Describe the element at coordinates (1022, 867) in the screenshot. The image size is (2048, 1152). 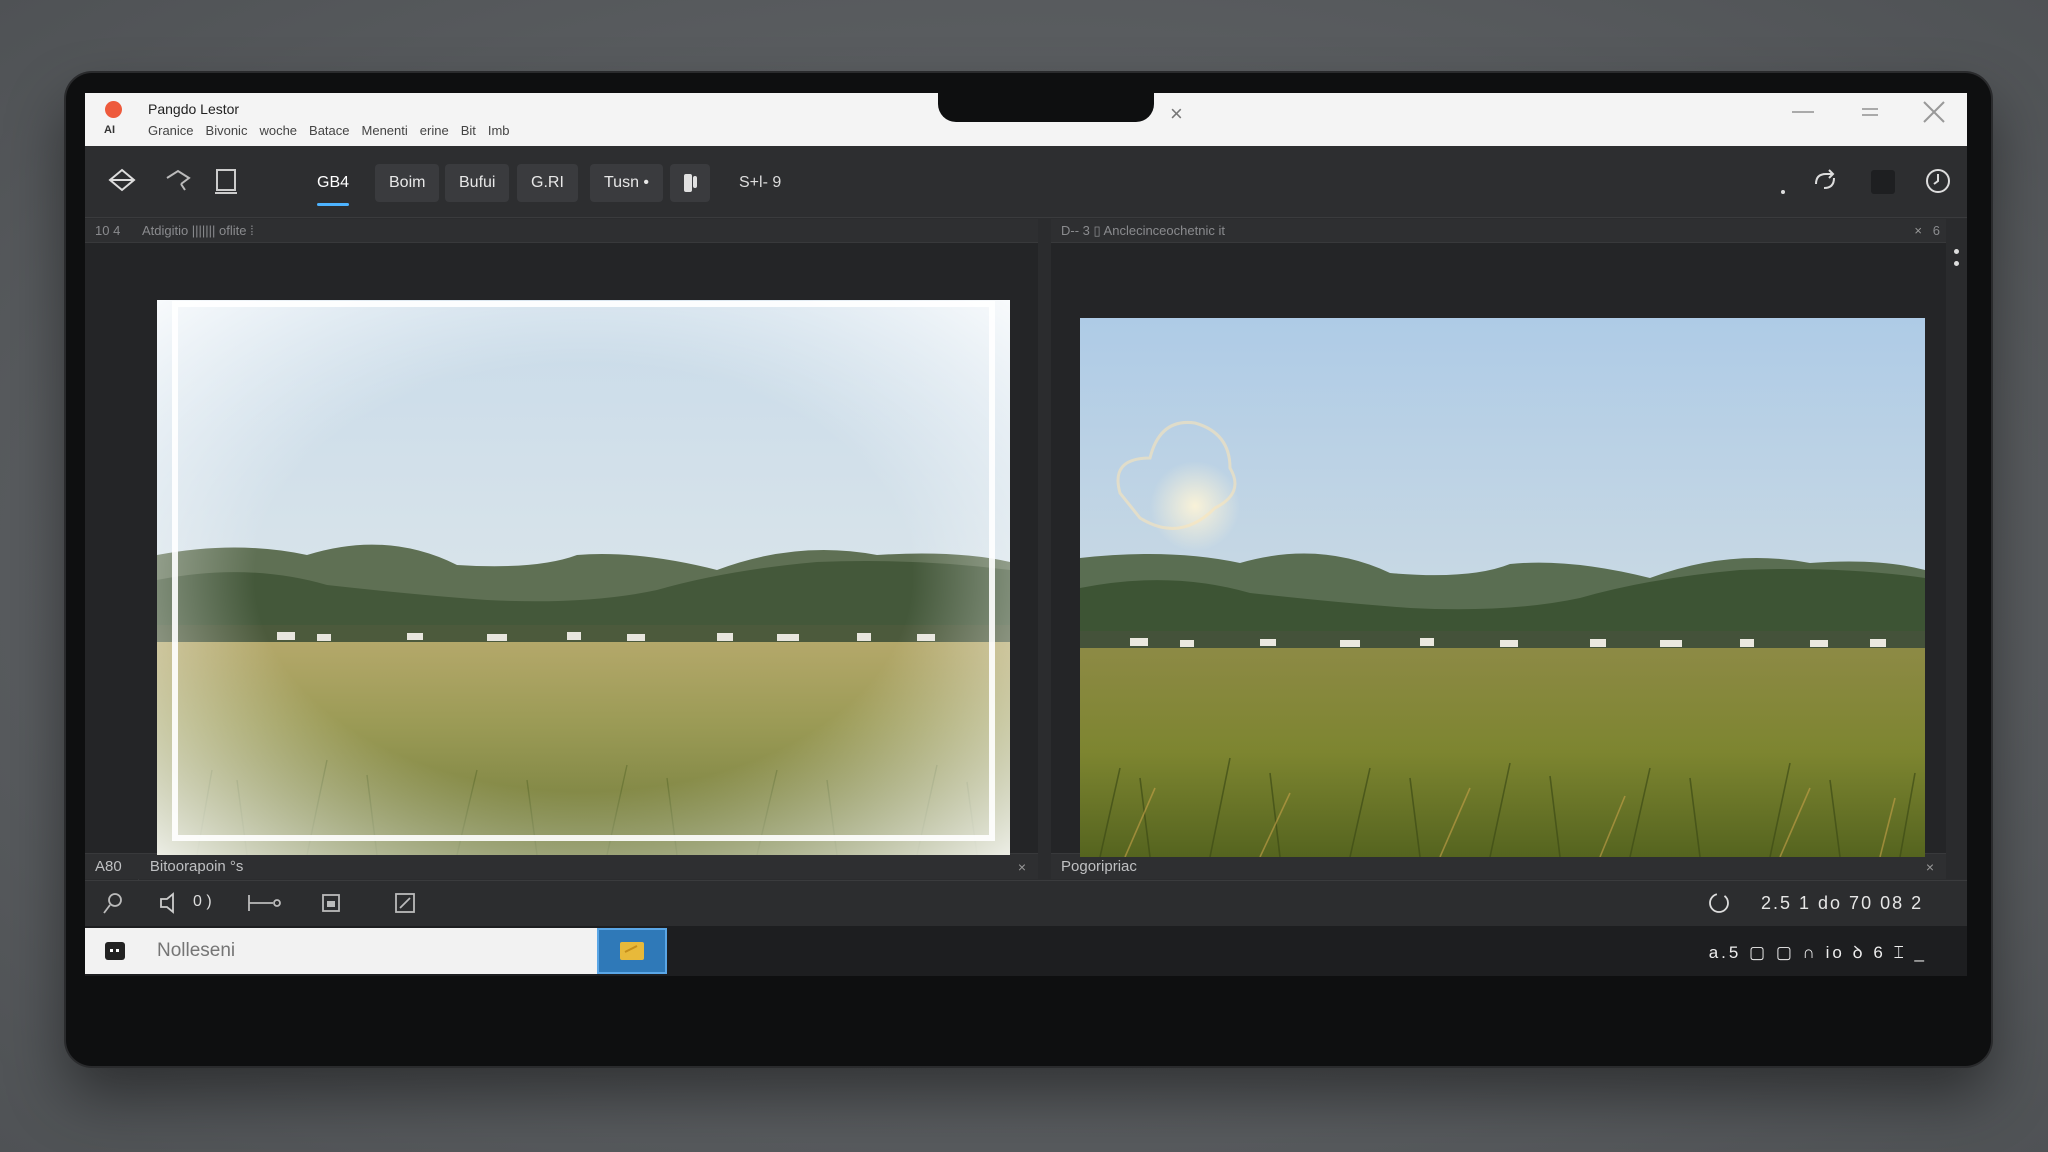
I see `left-panel-close-icon: ×` at that location.